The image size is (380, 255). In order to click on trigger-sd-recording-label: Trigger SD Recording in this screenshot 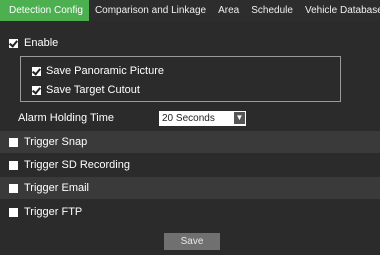, I will do `click(77, 165)`.